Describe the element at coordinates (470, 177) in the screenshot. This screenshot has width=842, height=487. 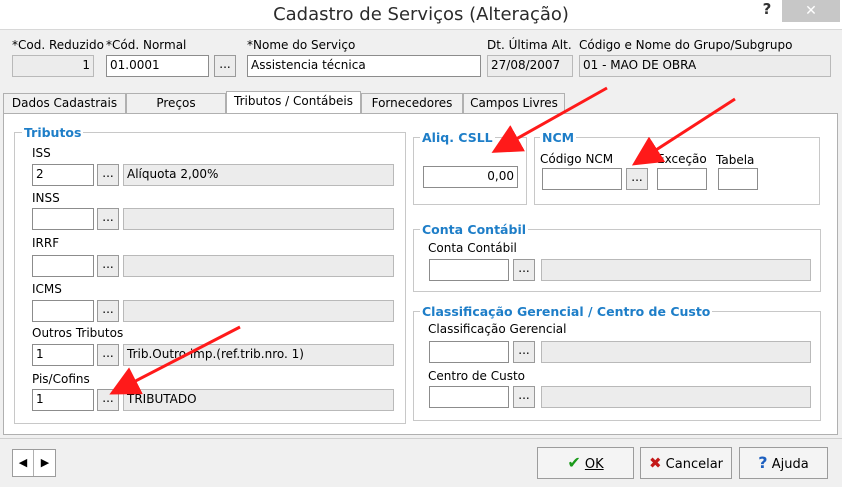
I see `csll-field: 0,00` at that location.